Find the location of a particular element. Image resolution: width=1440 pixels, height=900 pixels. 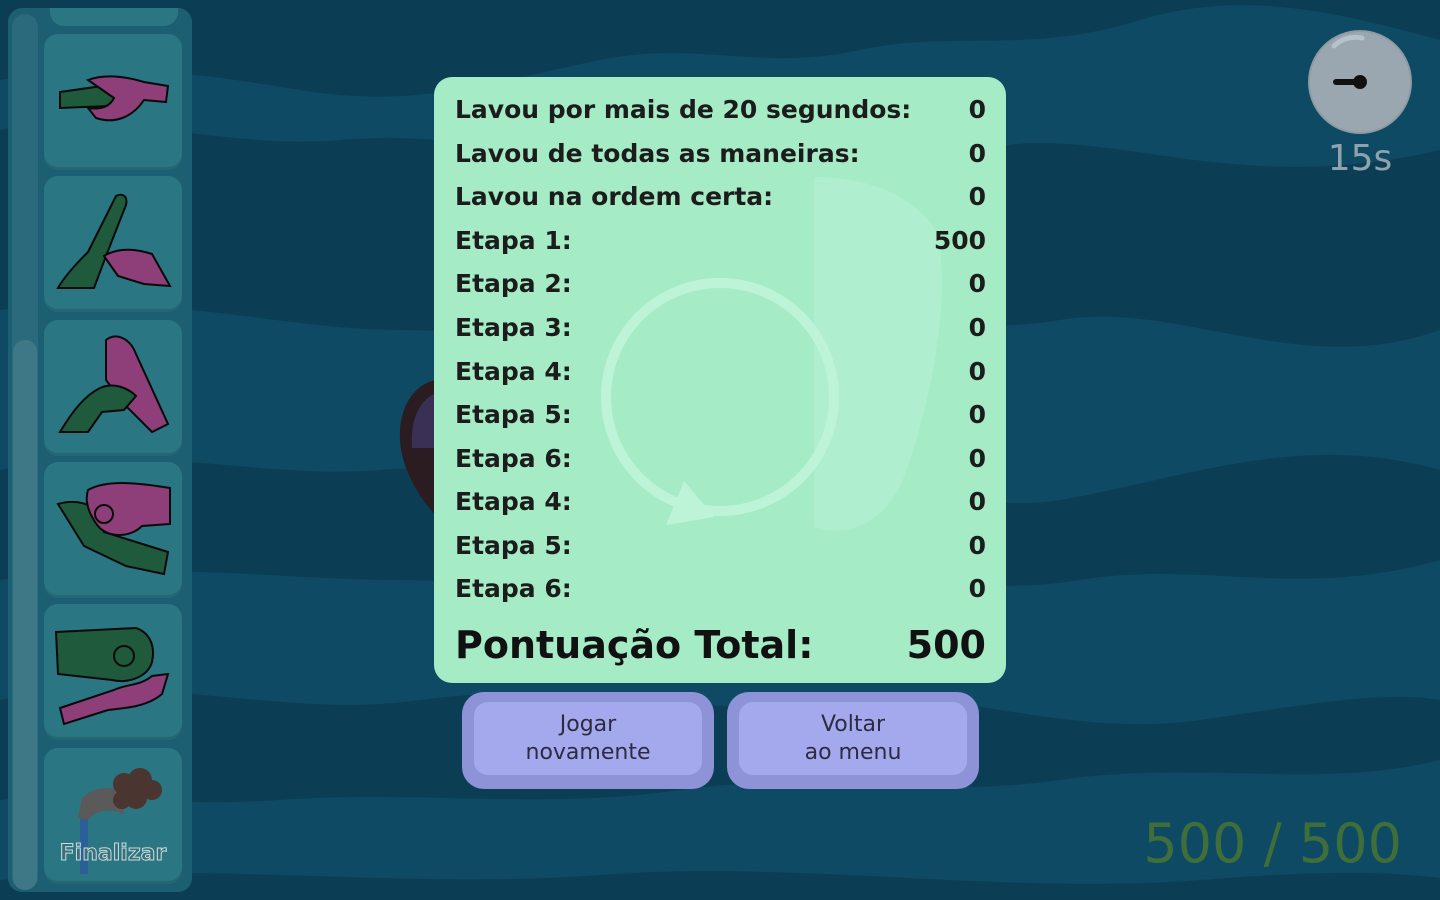

handwash-fingers-interlaced-icon is located at coordinates (114, 384).